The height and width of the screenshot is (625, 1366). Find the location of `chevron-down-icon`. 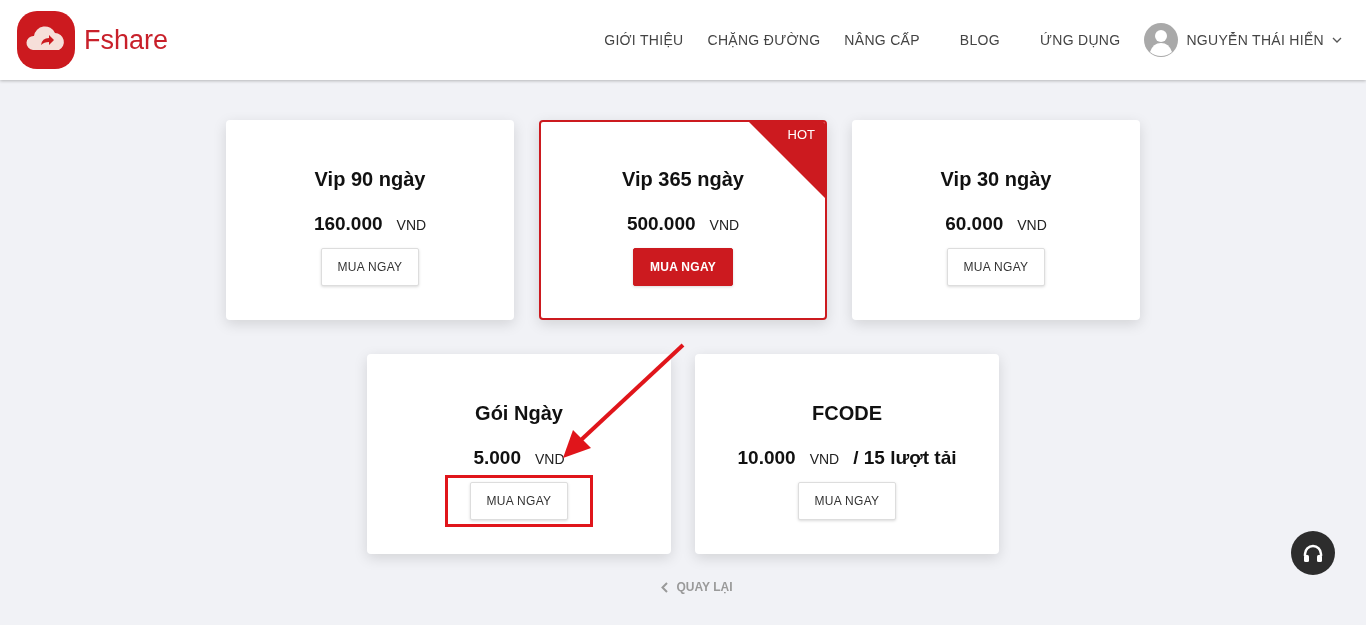

chevron-down-icon is located at coordinates (1337, 40).